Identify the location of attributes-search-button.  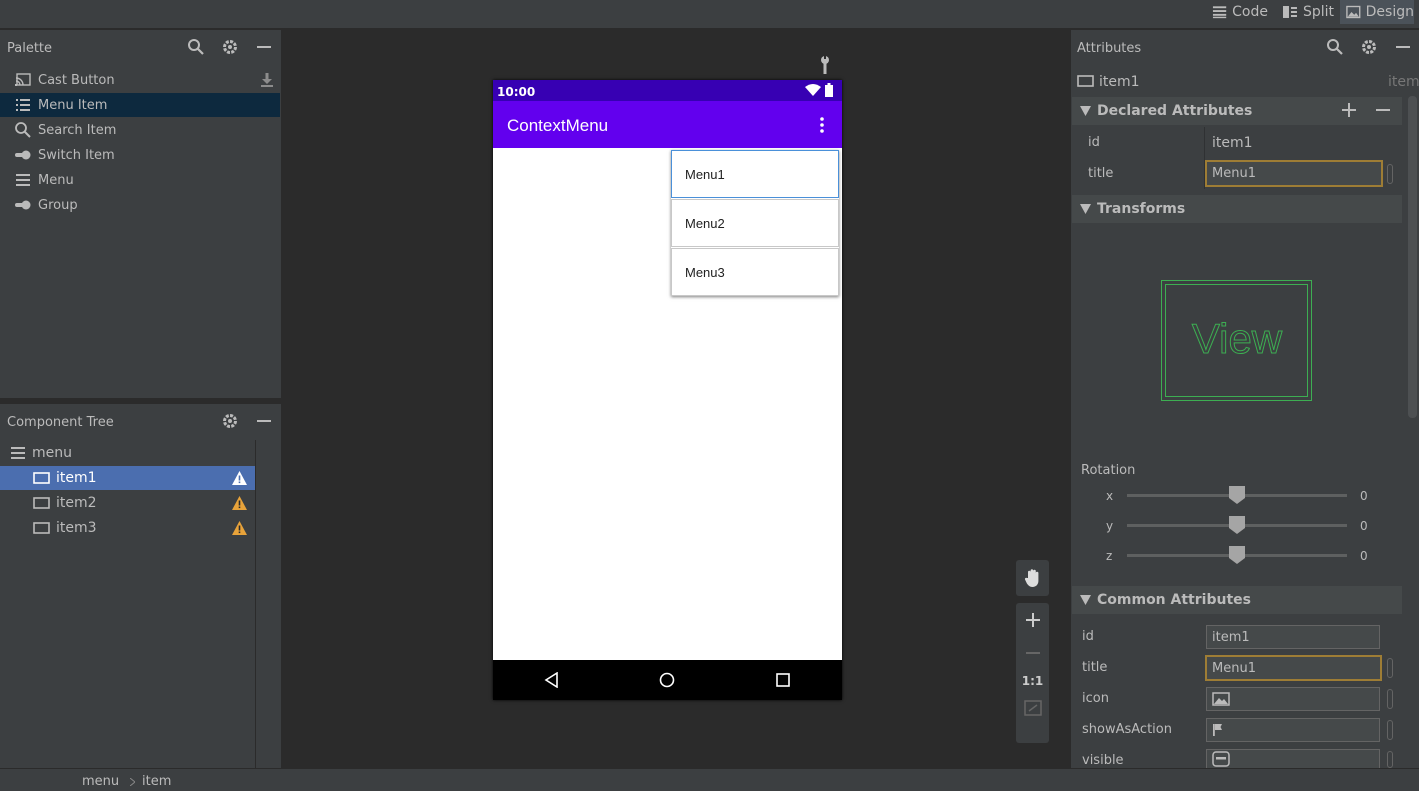
(1335, 47).